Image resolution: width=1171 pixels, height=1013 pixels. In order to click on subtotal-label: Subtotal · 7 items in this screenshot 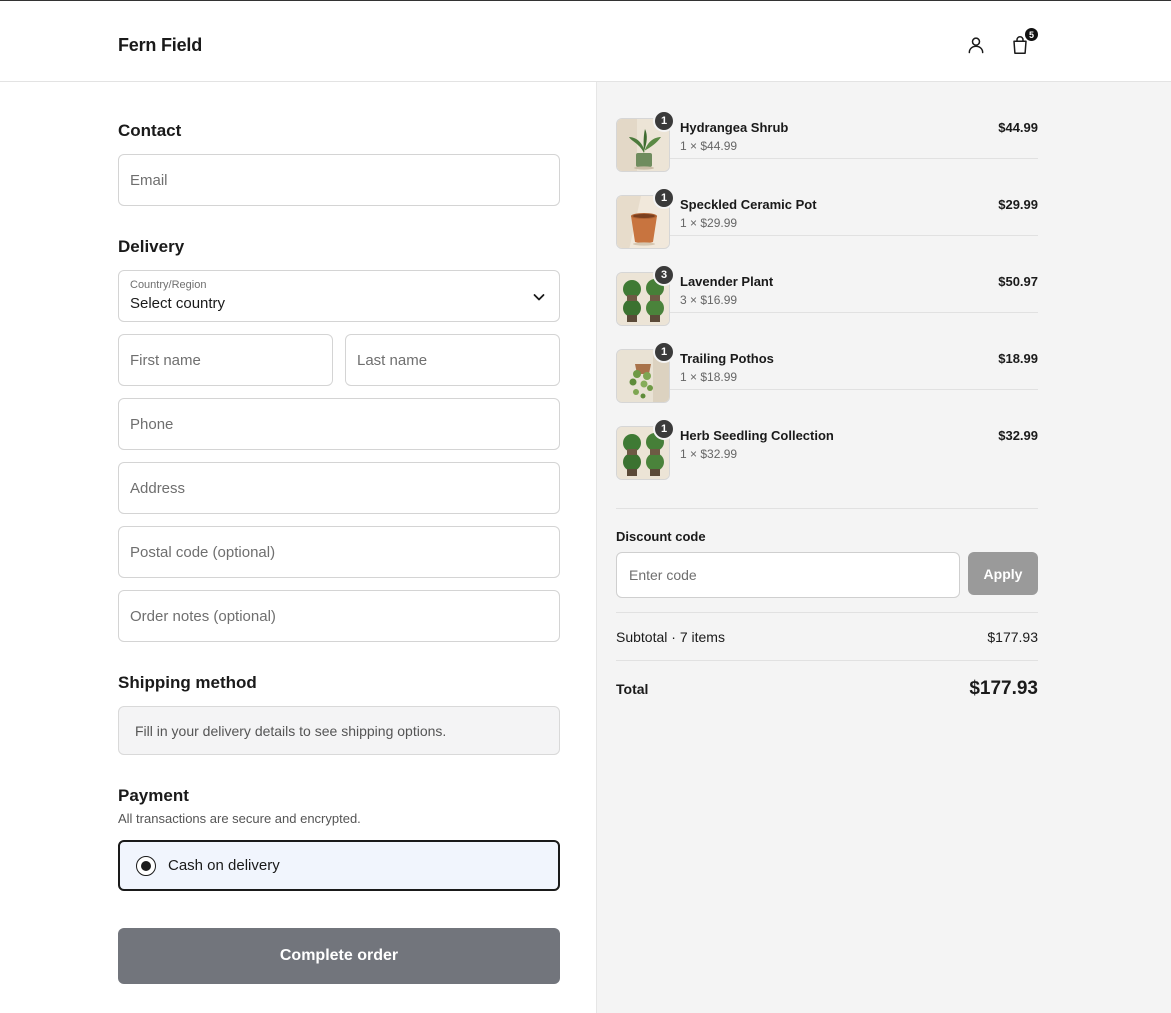, I will do `click(670, 637)`.